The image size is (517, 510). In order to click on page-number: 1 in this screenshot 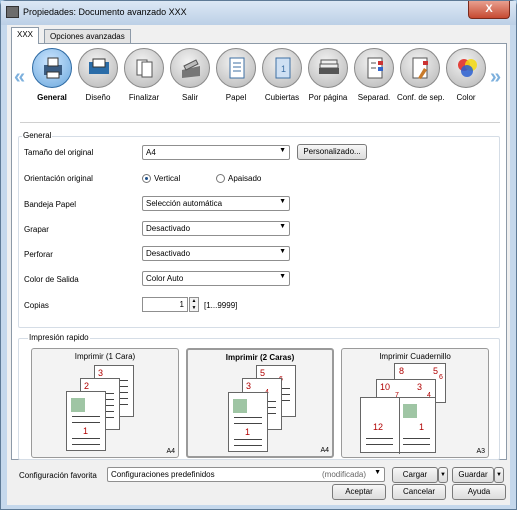, I will do `click(86, 431)`.